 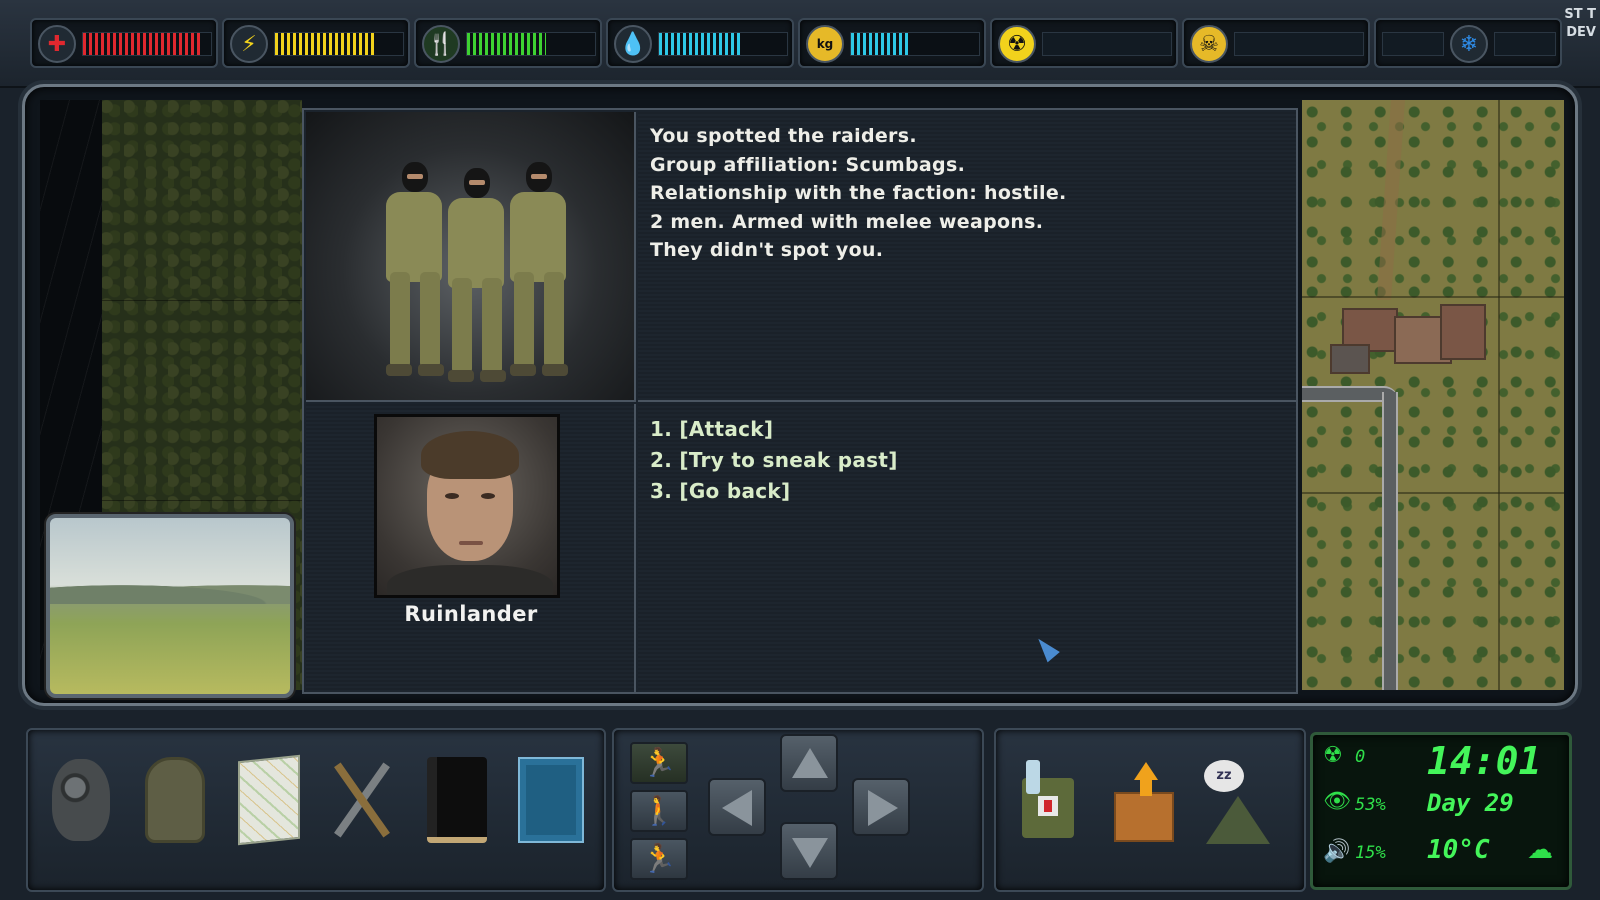 I want to click on arrow-down-icon, so click(x=810, y=853).